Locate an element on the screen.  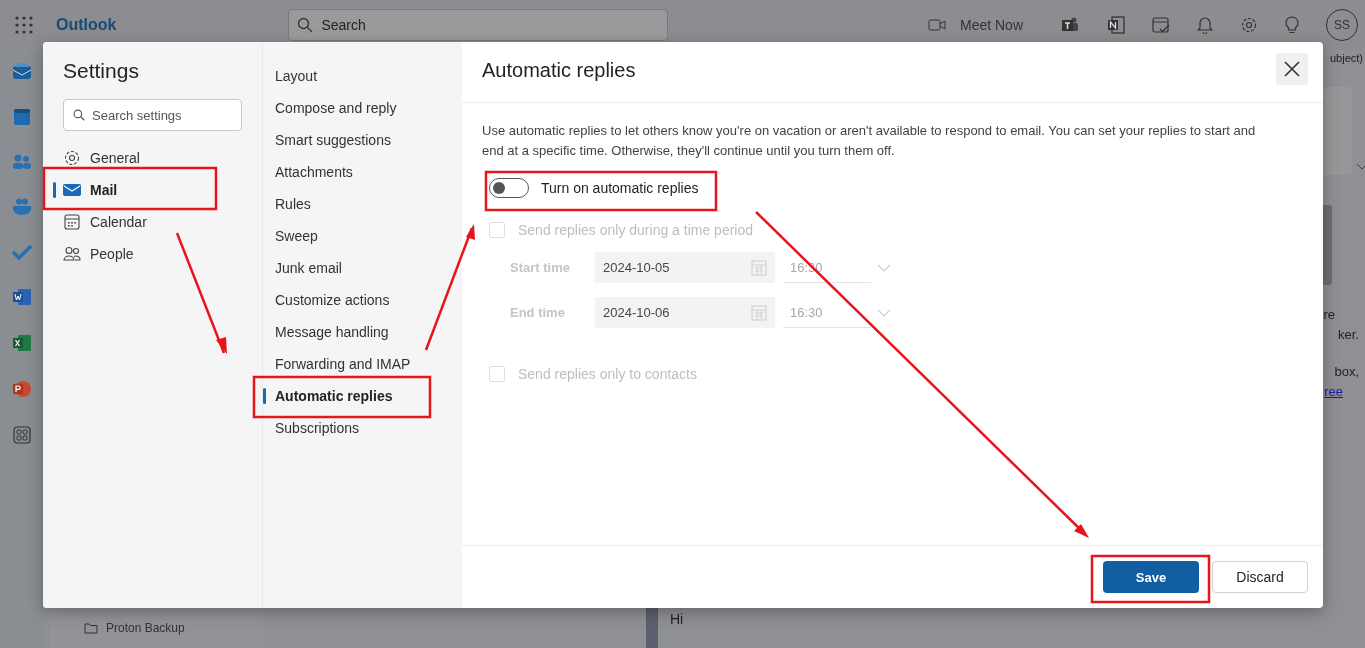
checkbox-label: Send replies only during a time period is located at coordinates (636, 230).